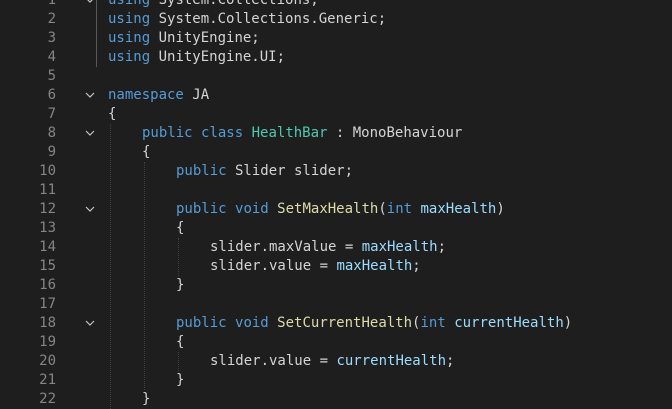 The height and width of the screenshot is (409, 672). I want to click on code-line: 20 slider.value = currentHealth;, so click(336, 361).